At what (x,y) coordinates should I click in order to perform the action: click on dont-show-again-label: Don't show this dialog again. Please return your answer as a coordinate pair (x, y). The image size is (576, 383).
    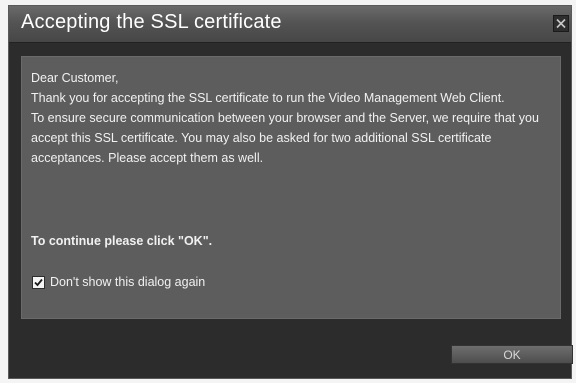
    Looking at the image, I should click on (127, 282).